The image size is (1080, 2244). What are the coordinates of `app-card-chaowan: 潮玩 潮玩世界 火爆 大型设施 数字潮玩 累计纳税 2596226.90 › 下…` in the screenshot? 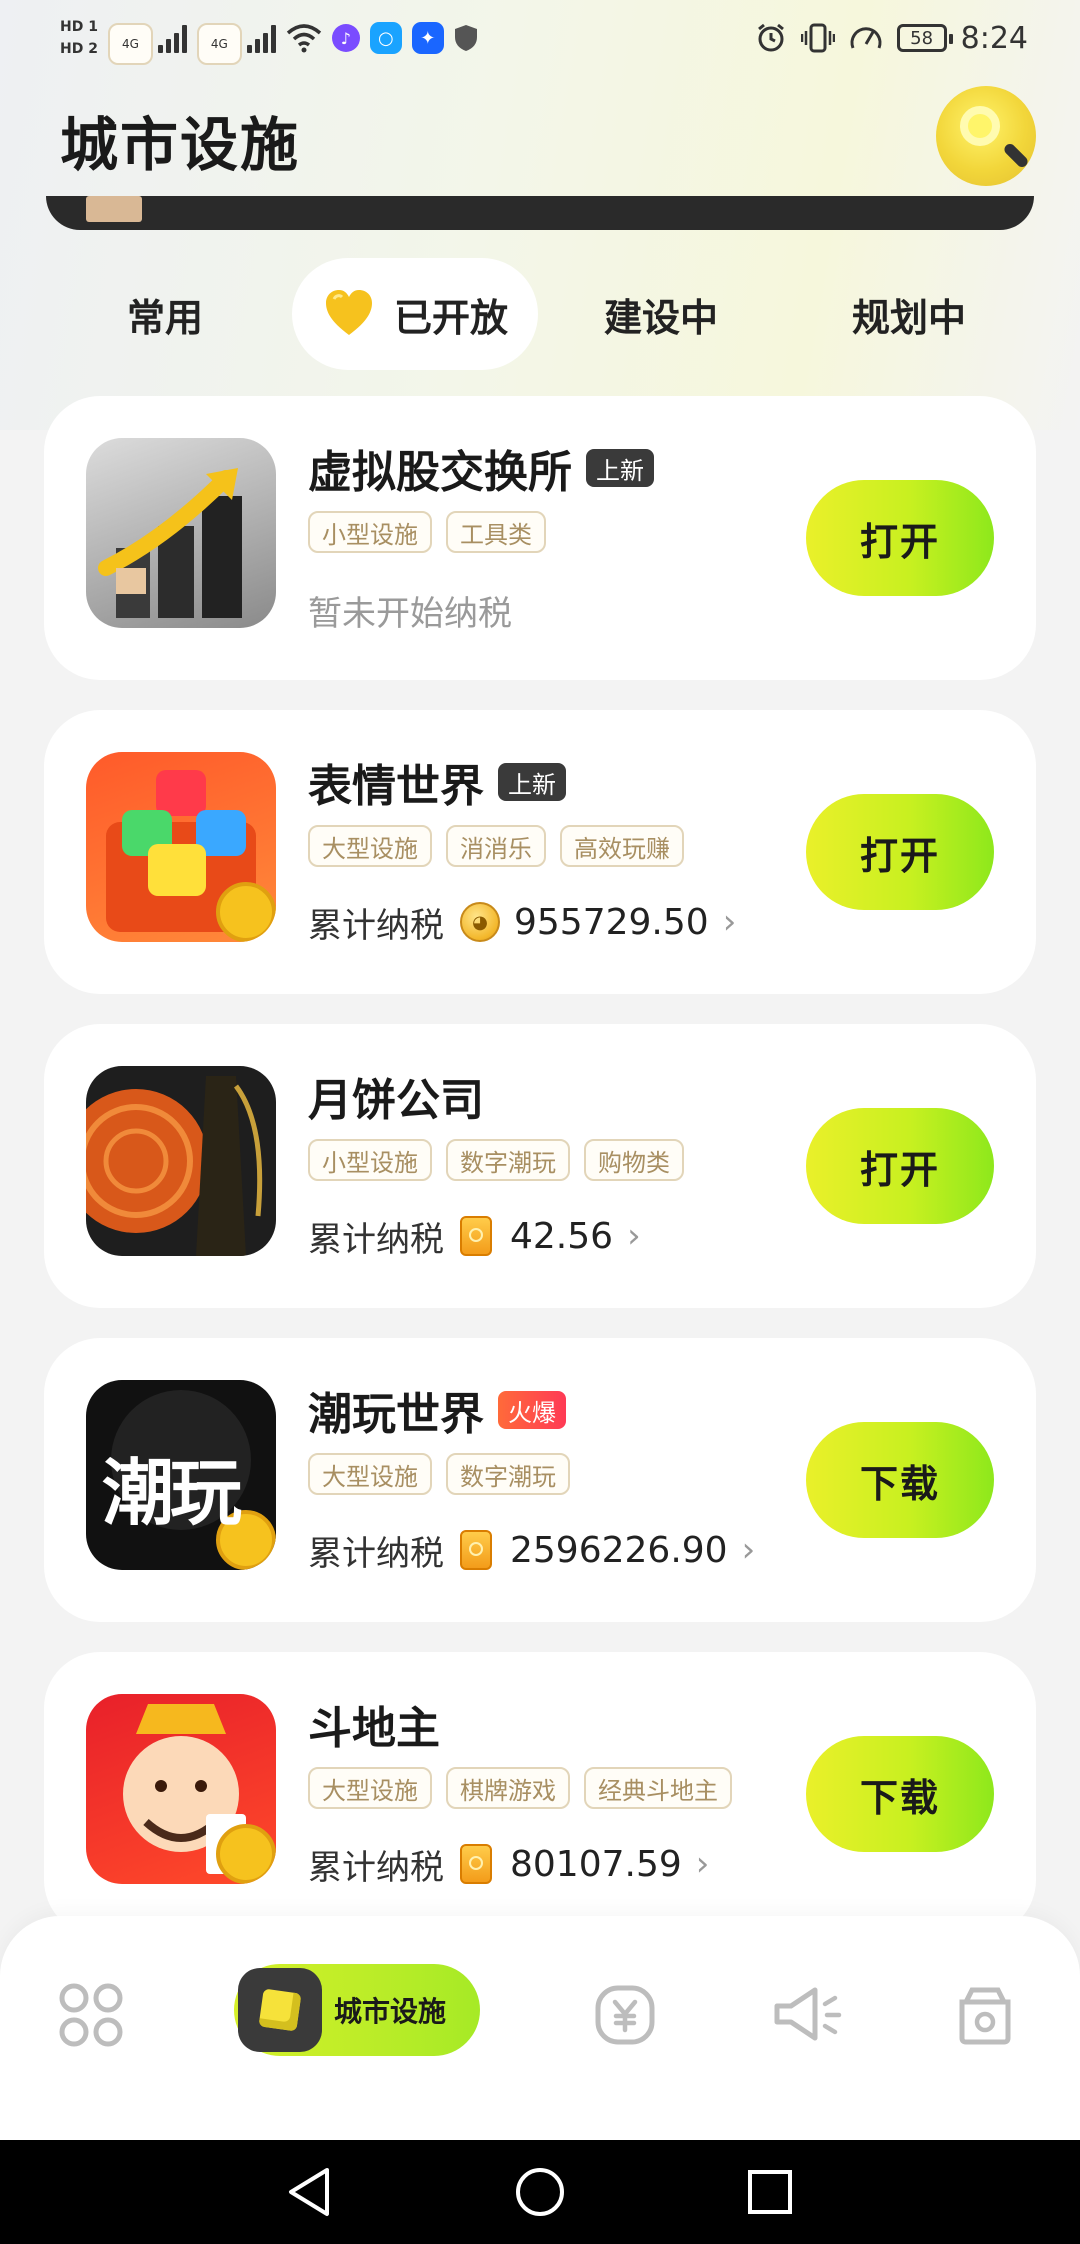 It's located at (540, 1480).